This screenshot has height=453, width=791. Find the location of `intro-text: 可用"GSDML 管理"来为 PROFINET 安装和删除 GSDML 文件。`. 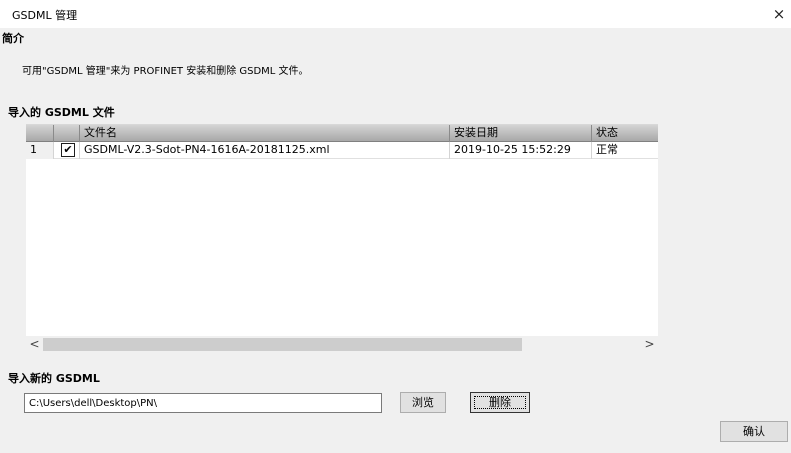

intro-text: 可用"GSDML 管理"来为 PROFINET 安装和删除 GSDML 文件。 is located at coordinates (165, 71).